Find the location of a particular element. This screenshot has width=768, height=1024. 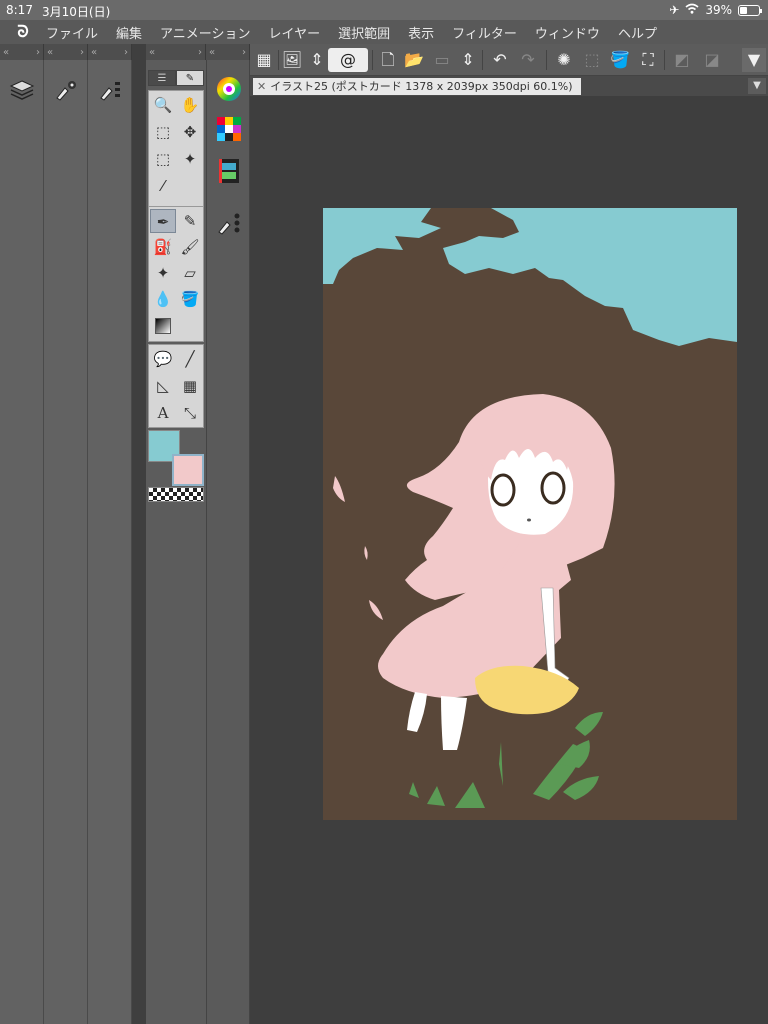

hand-icon: ✋ is located at coordinates (190, 105).